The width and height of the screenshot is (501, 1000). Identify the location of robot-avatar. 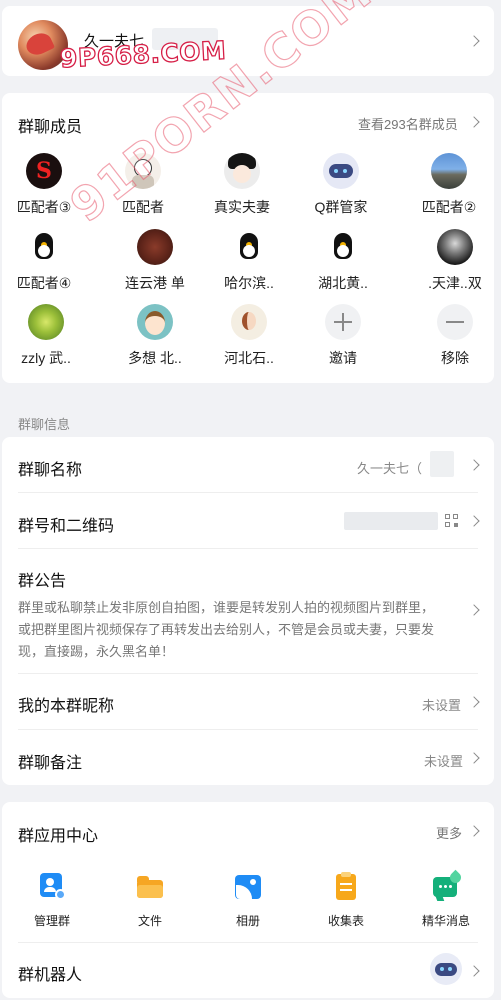
(341, 171).